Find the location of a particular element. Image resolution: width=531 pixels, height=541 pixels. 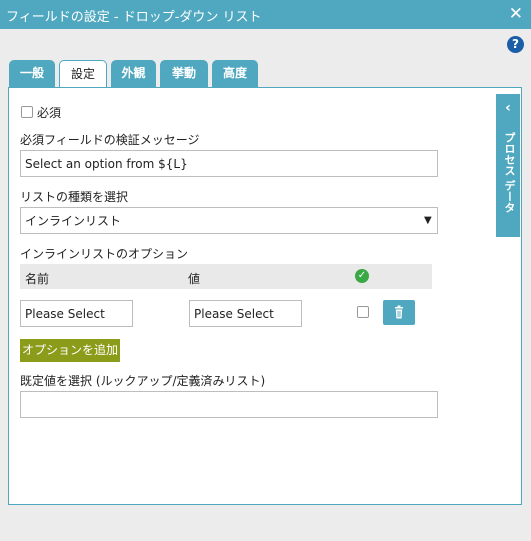

option-value-value: Please Select is located at coordinates (234, 313).